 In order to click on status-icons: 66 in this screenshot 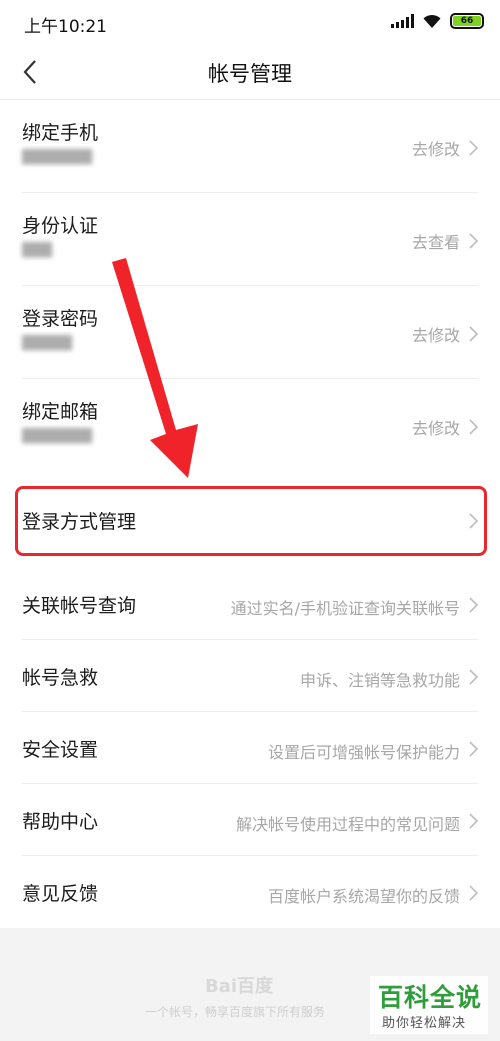, I will do `click(437, 21)`.